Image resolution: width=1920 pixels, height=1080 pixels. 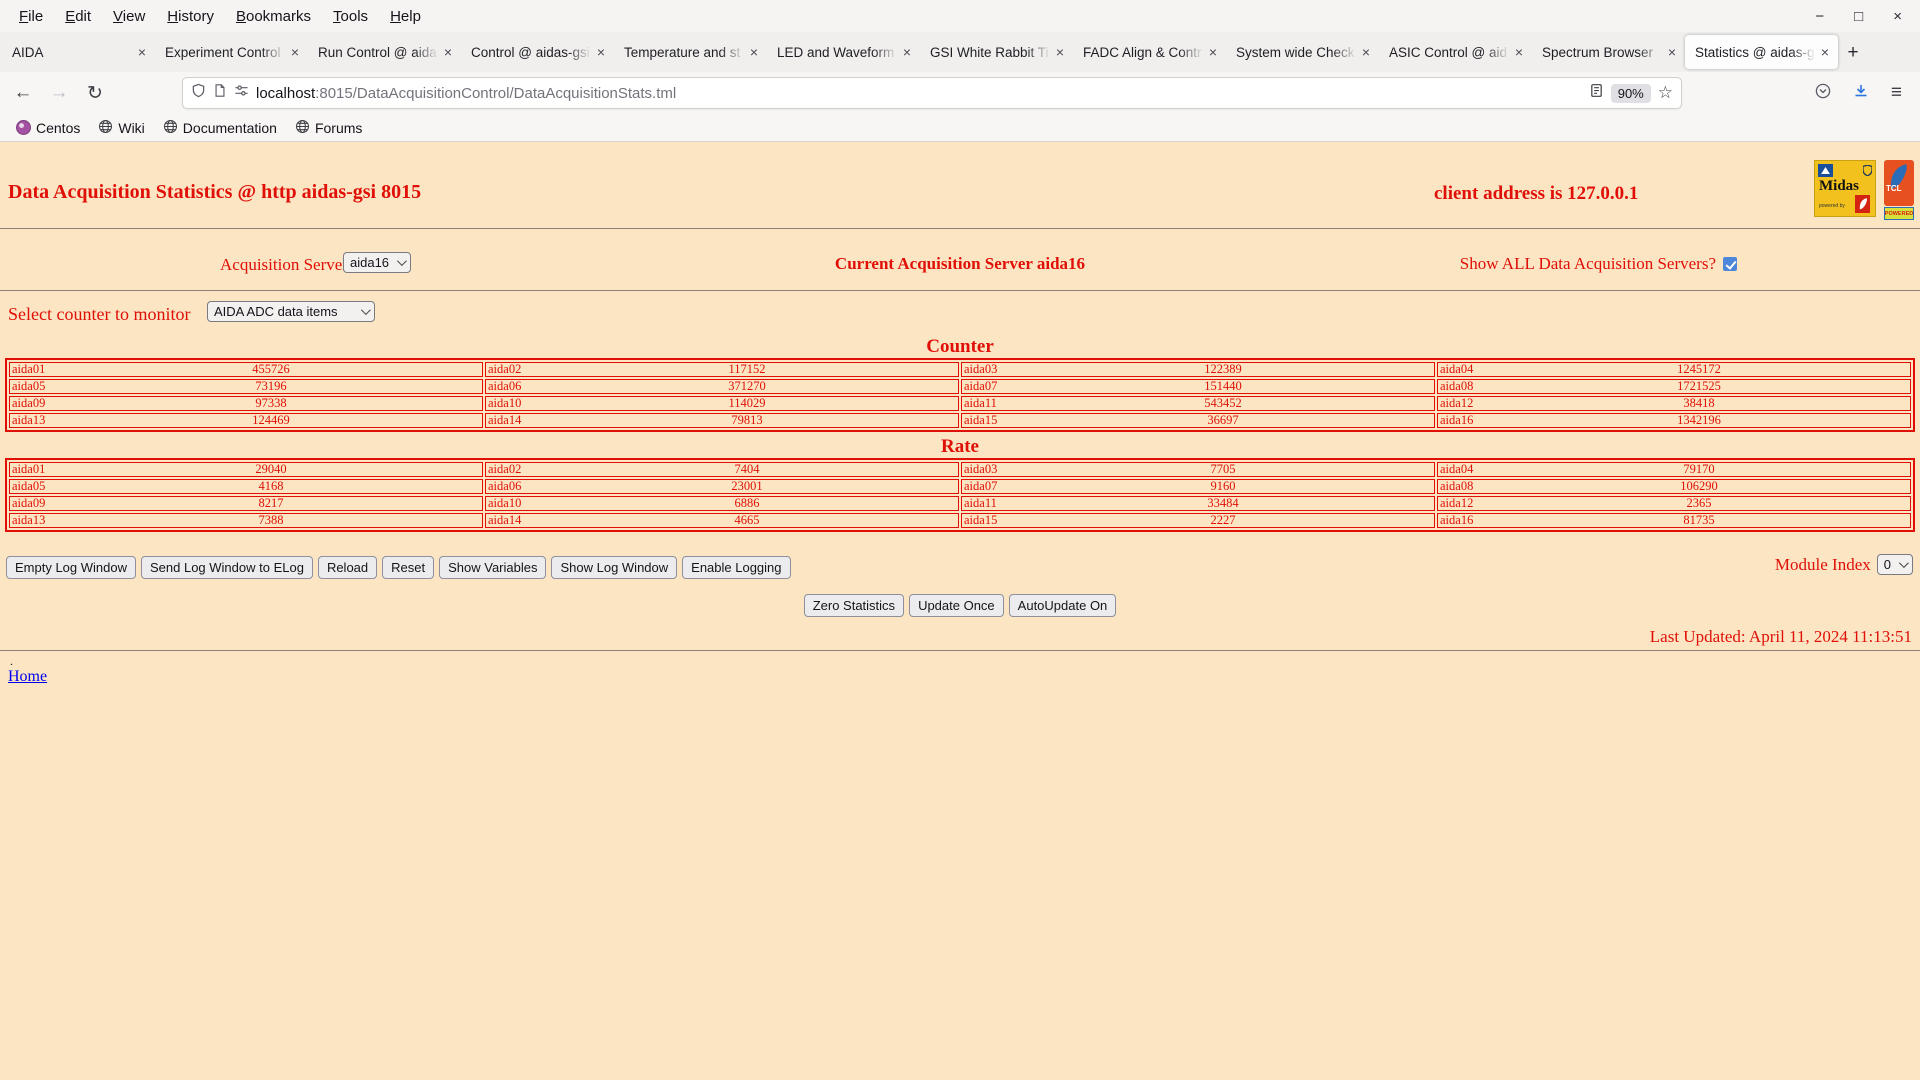 I want to click on tab-asic-control: ASIC Control @ aid ×, so click(x=1455, y=52).